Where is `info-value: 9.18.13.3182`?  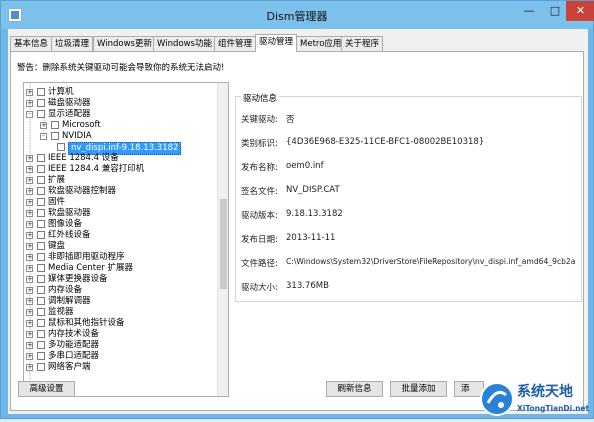 info-value: 9.18.13.3182 is located at coordinates (314, 214).